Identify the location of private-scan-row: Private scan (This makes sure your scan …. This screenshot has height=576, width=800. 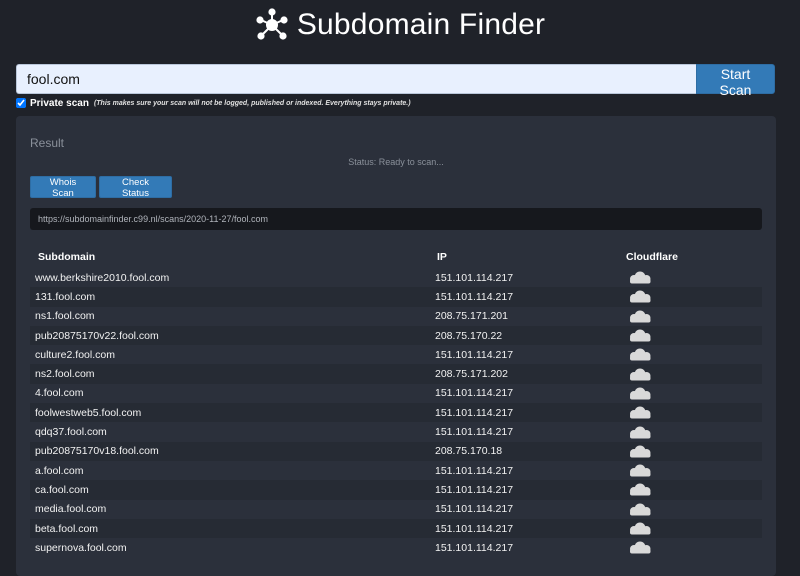
(213, 103).